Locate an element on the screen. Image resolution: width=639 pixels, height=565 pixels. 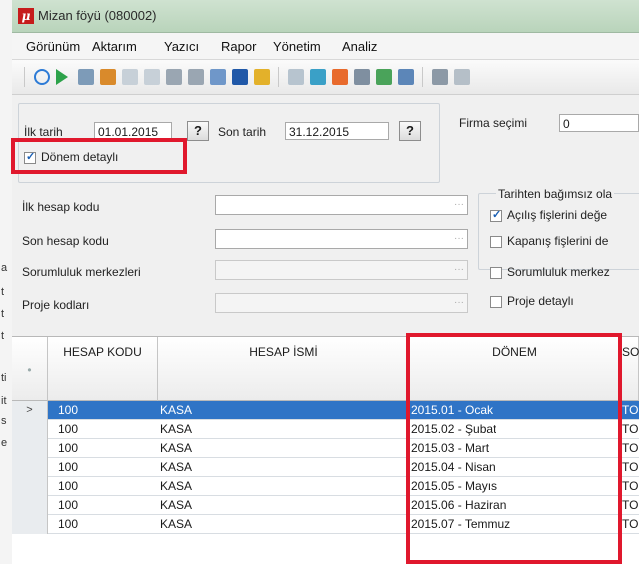
first-account-input: ··· is located at coordinates (341, 205).